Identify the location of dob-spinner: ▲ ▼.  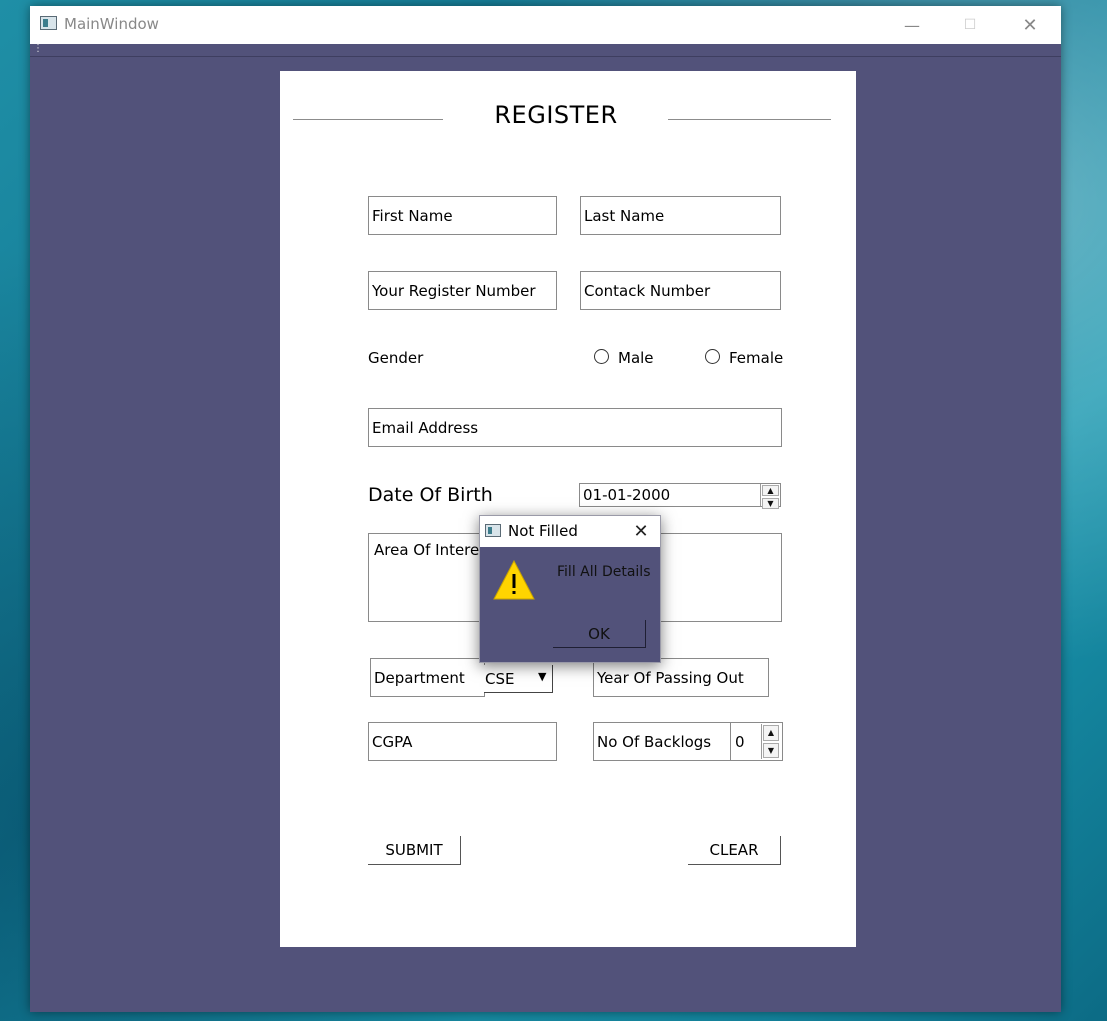
(770, 496).